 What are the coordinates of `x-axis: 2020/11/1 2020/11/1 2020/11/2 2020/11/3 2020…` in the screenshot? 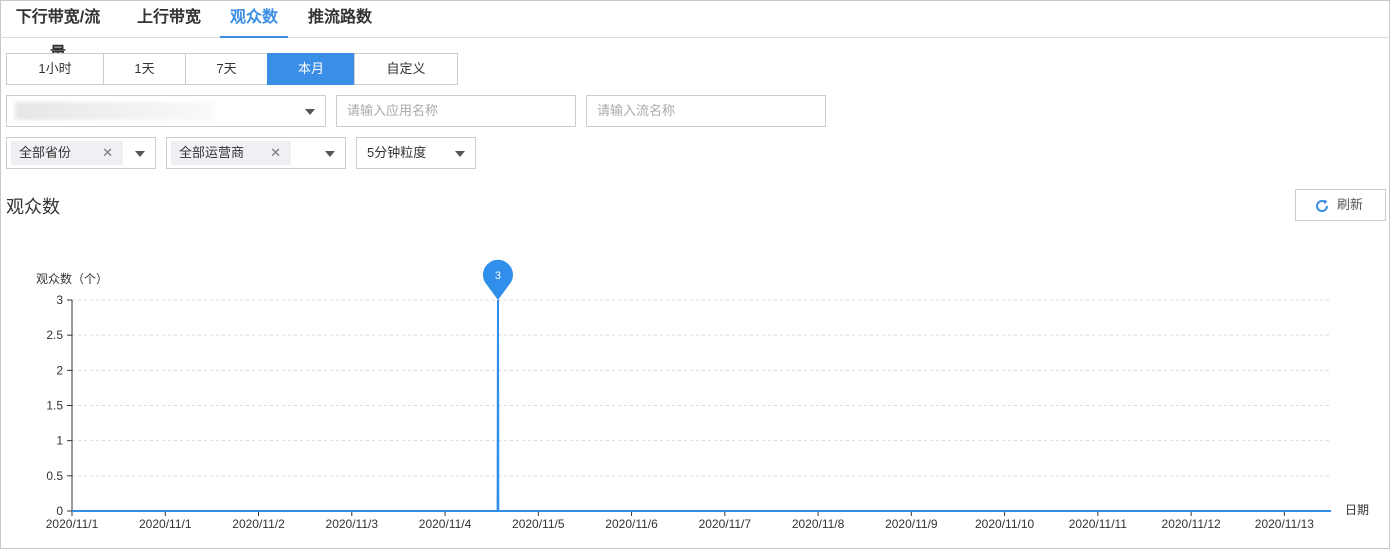 It's located at (688, 520).